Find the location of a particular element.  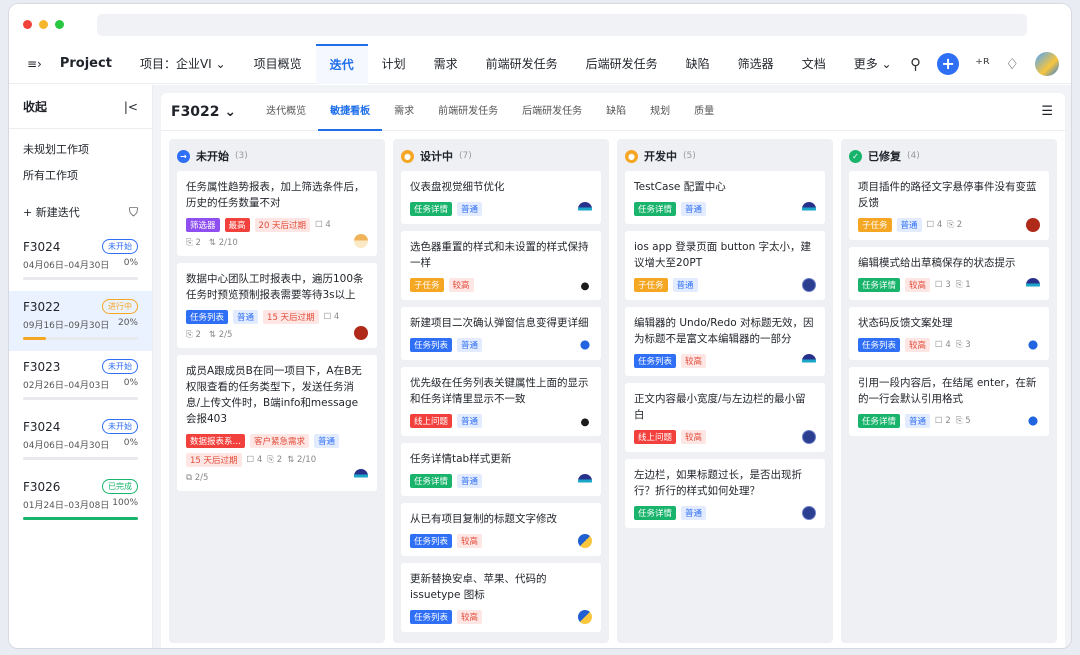

task-card: 任务详情tab样式更新 任务详情 普通 is located at coordinates (501, 469).